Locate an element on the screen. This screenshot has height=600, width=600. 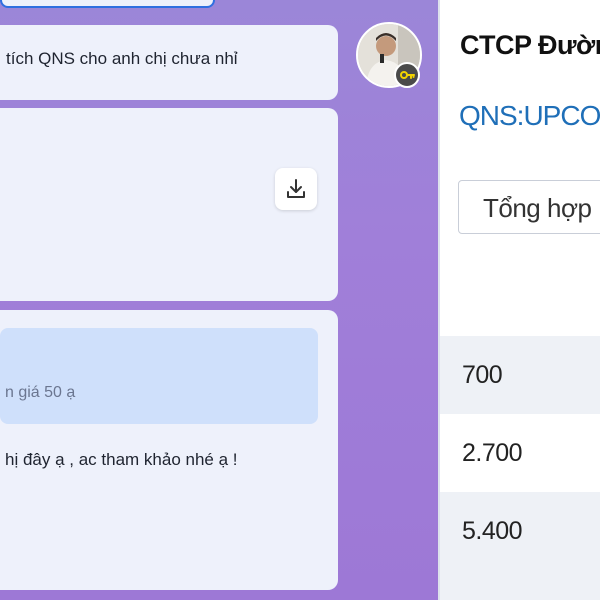
table-cell: 2.700 is located at coordinates (492, 452).